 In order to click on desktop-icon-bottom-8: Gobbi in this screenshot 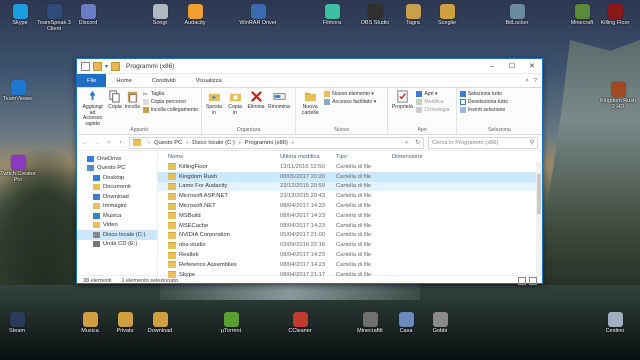, I will do `click(440, 323)`.